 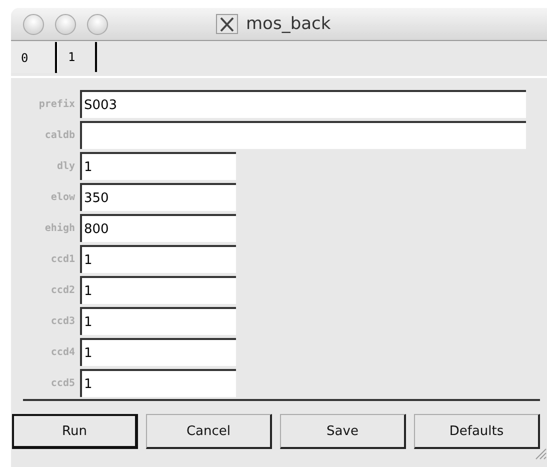 What do you see at coordinates (62, 321) in the screenshot?
I see `field-label: ccd3` at bounding box center [62, 321].